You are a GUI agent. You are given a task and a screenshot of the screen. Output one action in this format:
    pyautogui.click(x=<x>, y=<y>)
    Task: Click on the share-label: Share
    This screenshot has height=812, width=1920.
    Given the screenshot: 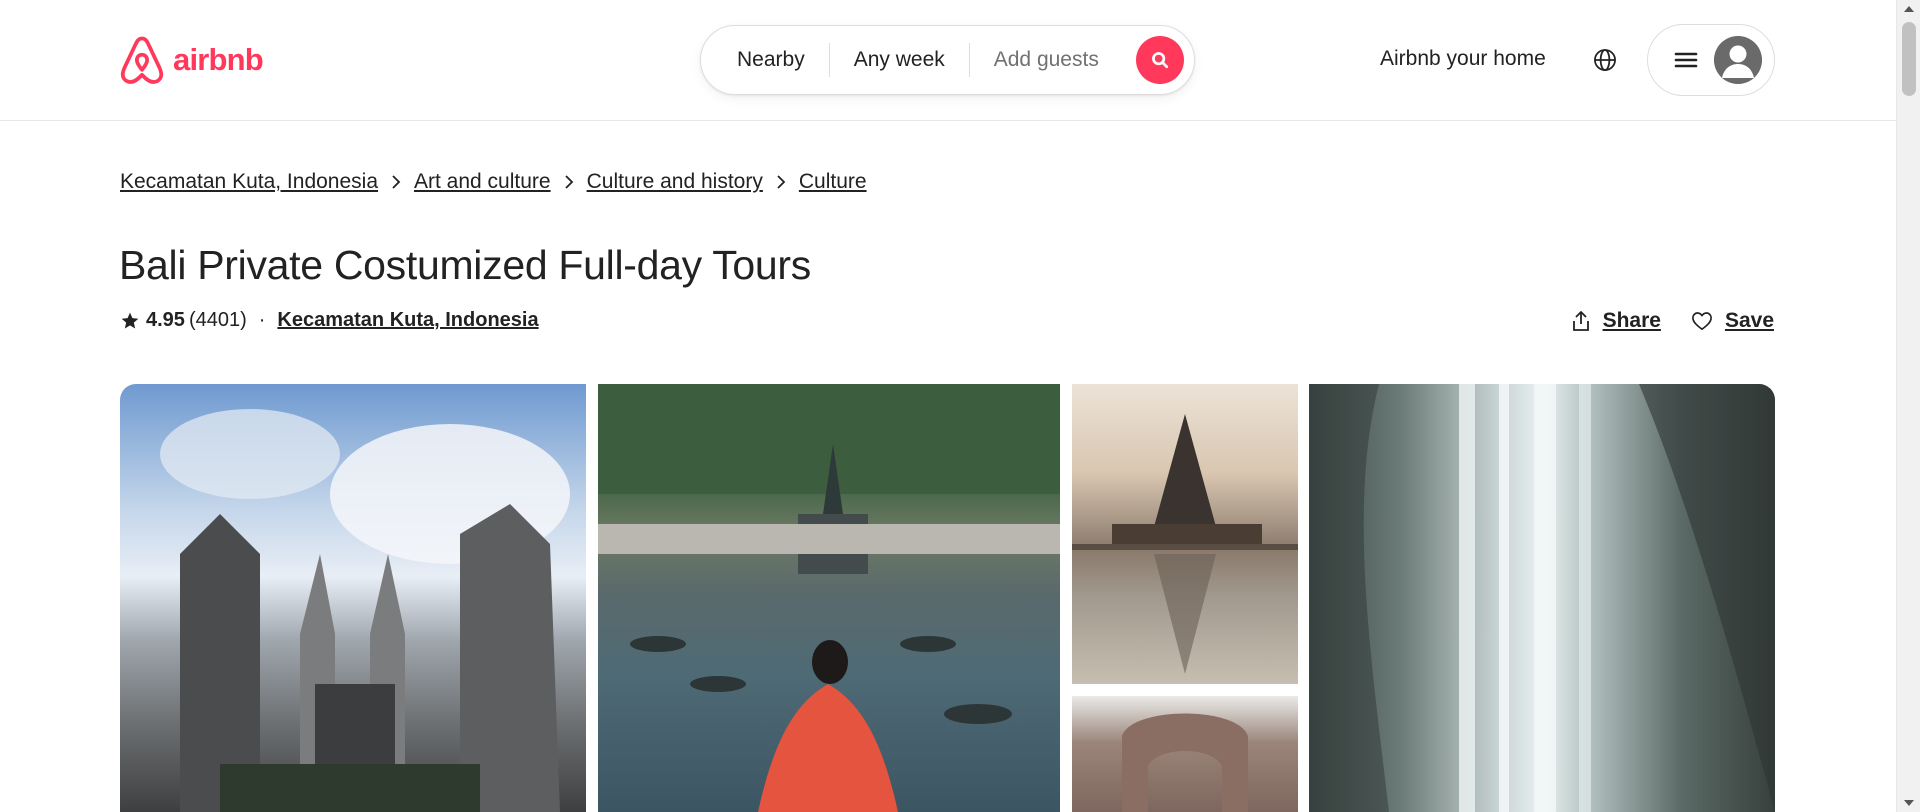 What is the action you would take?
    pyautogui.click(x=1631, y=320)
    